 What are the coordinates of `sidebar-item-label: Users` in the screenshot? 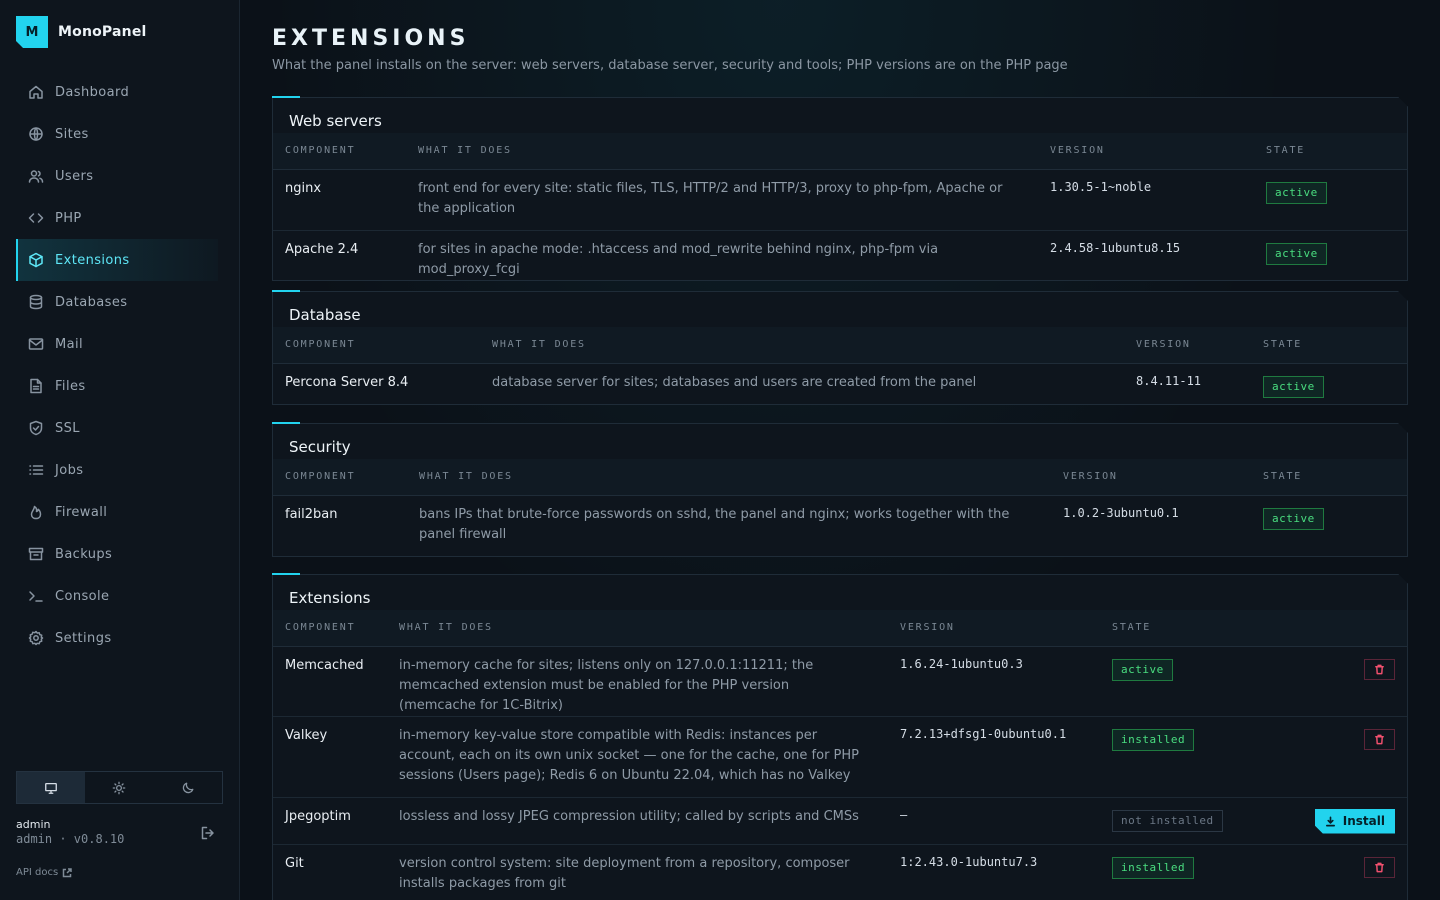 It's located at (74, 176).